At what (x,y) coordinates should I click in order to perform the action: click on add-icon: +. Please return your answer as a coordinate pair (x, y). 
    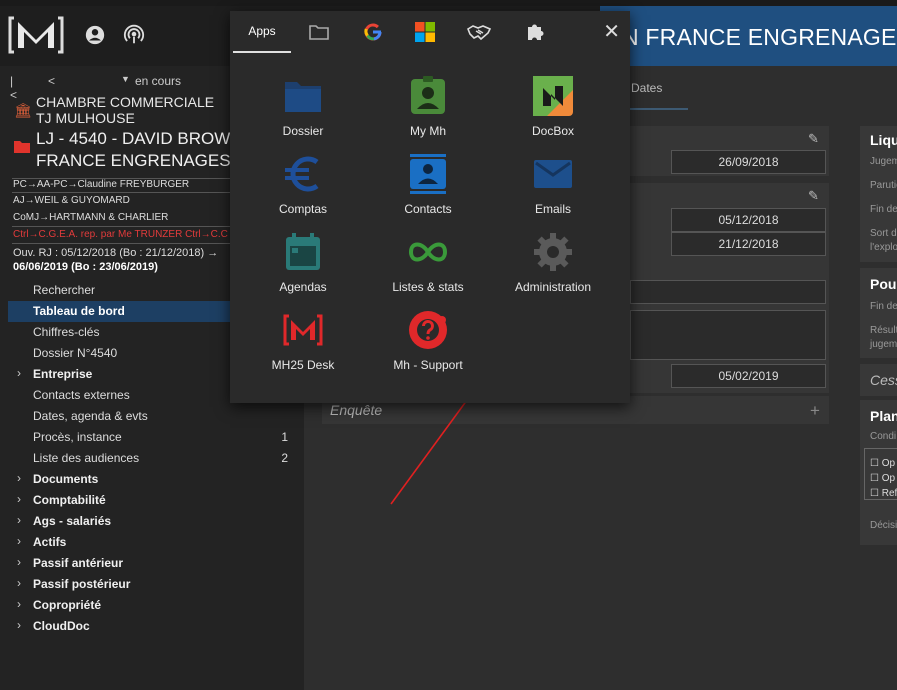
    Looking at the image, I should click on (815, 411).